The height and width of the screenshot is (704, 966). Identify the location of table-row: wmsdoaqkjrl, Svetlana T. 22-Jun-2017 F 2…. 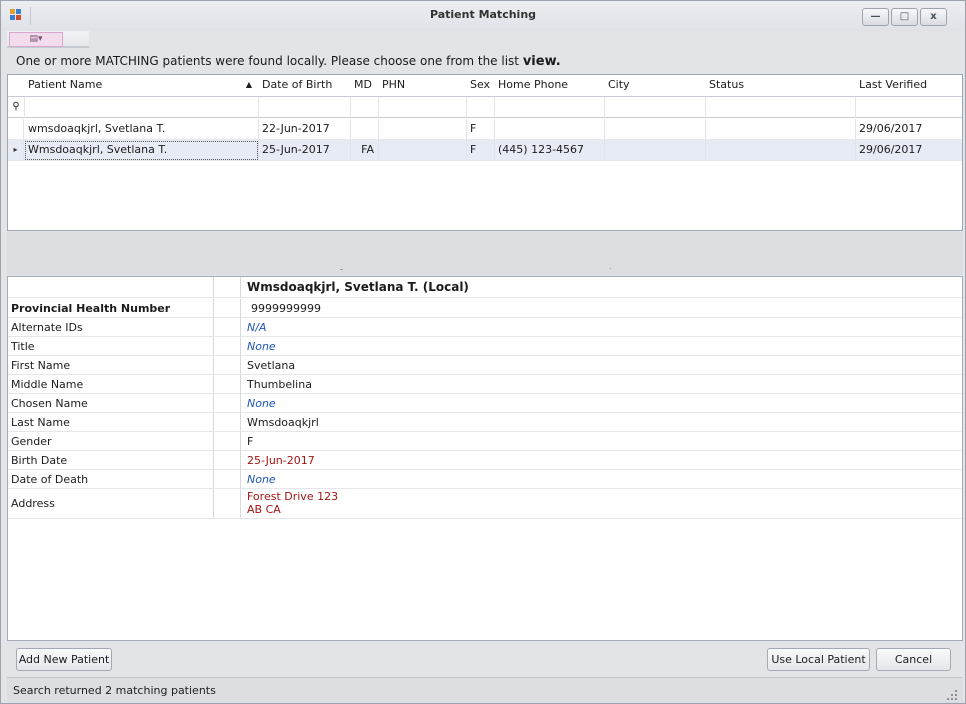
(485, 129).